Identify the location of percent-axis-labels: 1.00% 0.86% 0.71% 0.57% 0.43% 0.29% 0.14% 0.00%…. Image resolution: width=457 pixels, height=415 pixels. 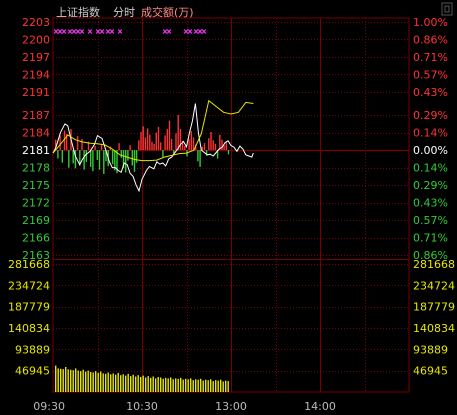
(430, 139).